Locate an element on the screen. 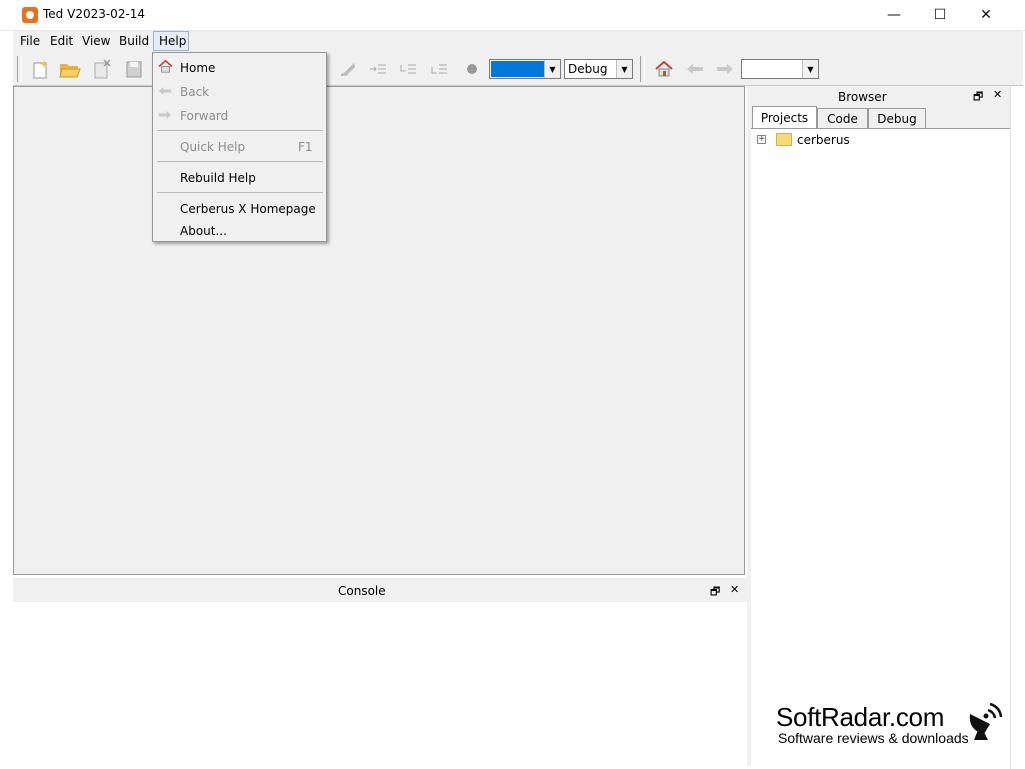 Image resolution: width=1025 pixels, height=769 pixels. menu-item-quick-help: Quick Help F1 is located at coordinates (239, 147).